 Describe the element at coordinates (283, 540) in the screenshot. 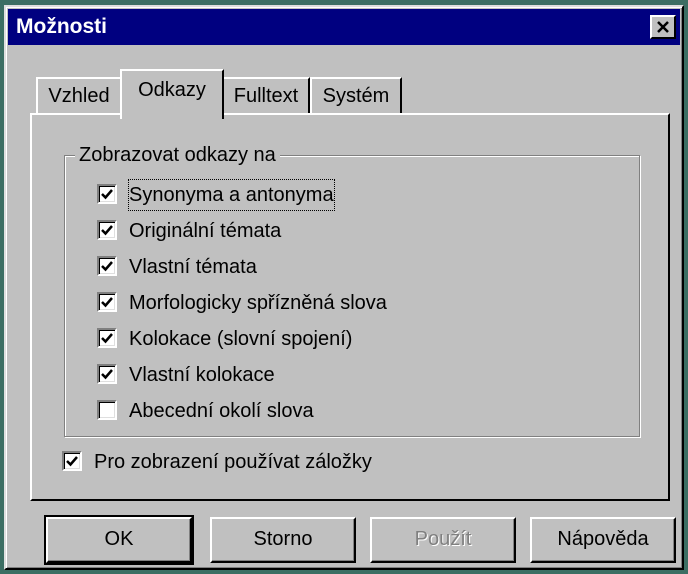

I see `cancel-button: Storno` at that location.